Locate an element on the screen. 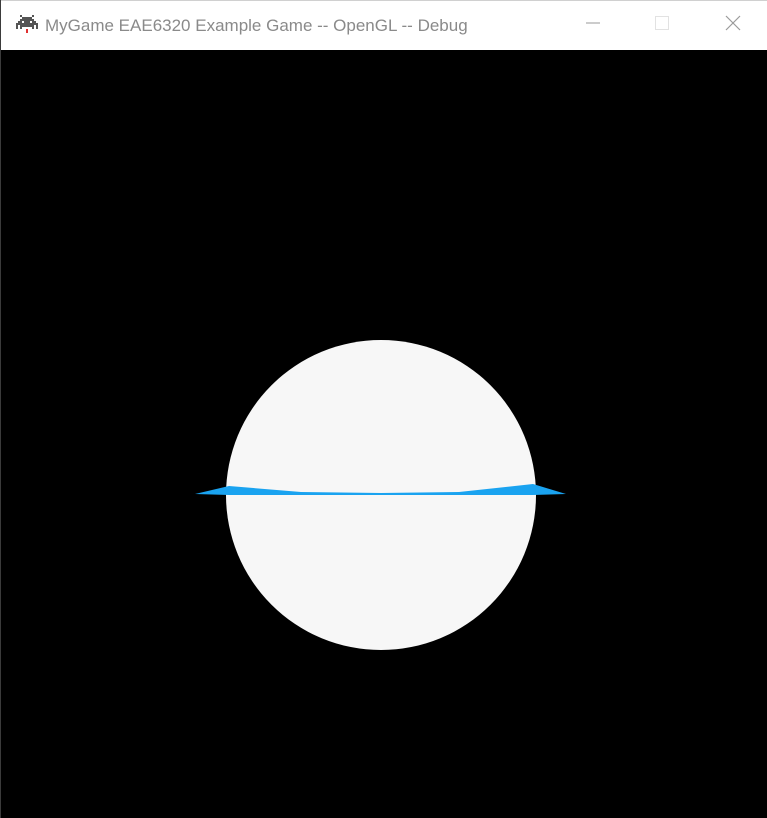 The width and height of the screenshot is (767, 818). close-icon is located at coordinates (733, 25).